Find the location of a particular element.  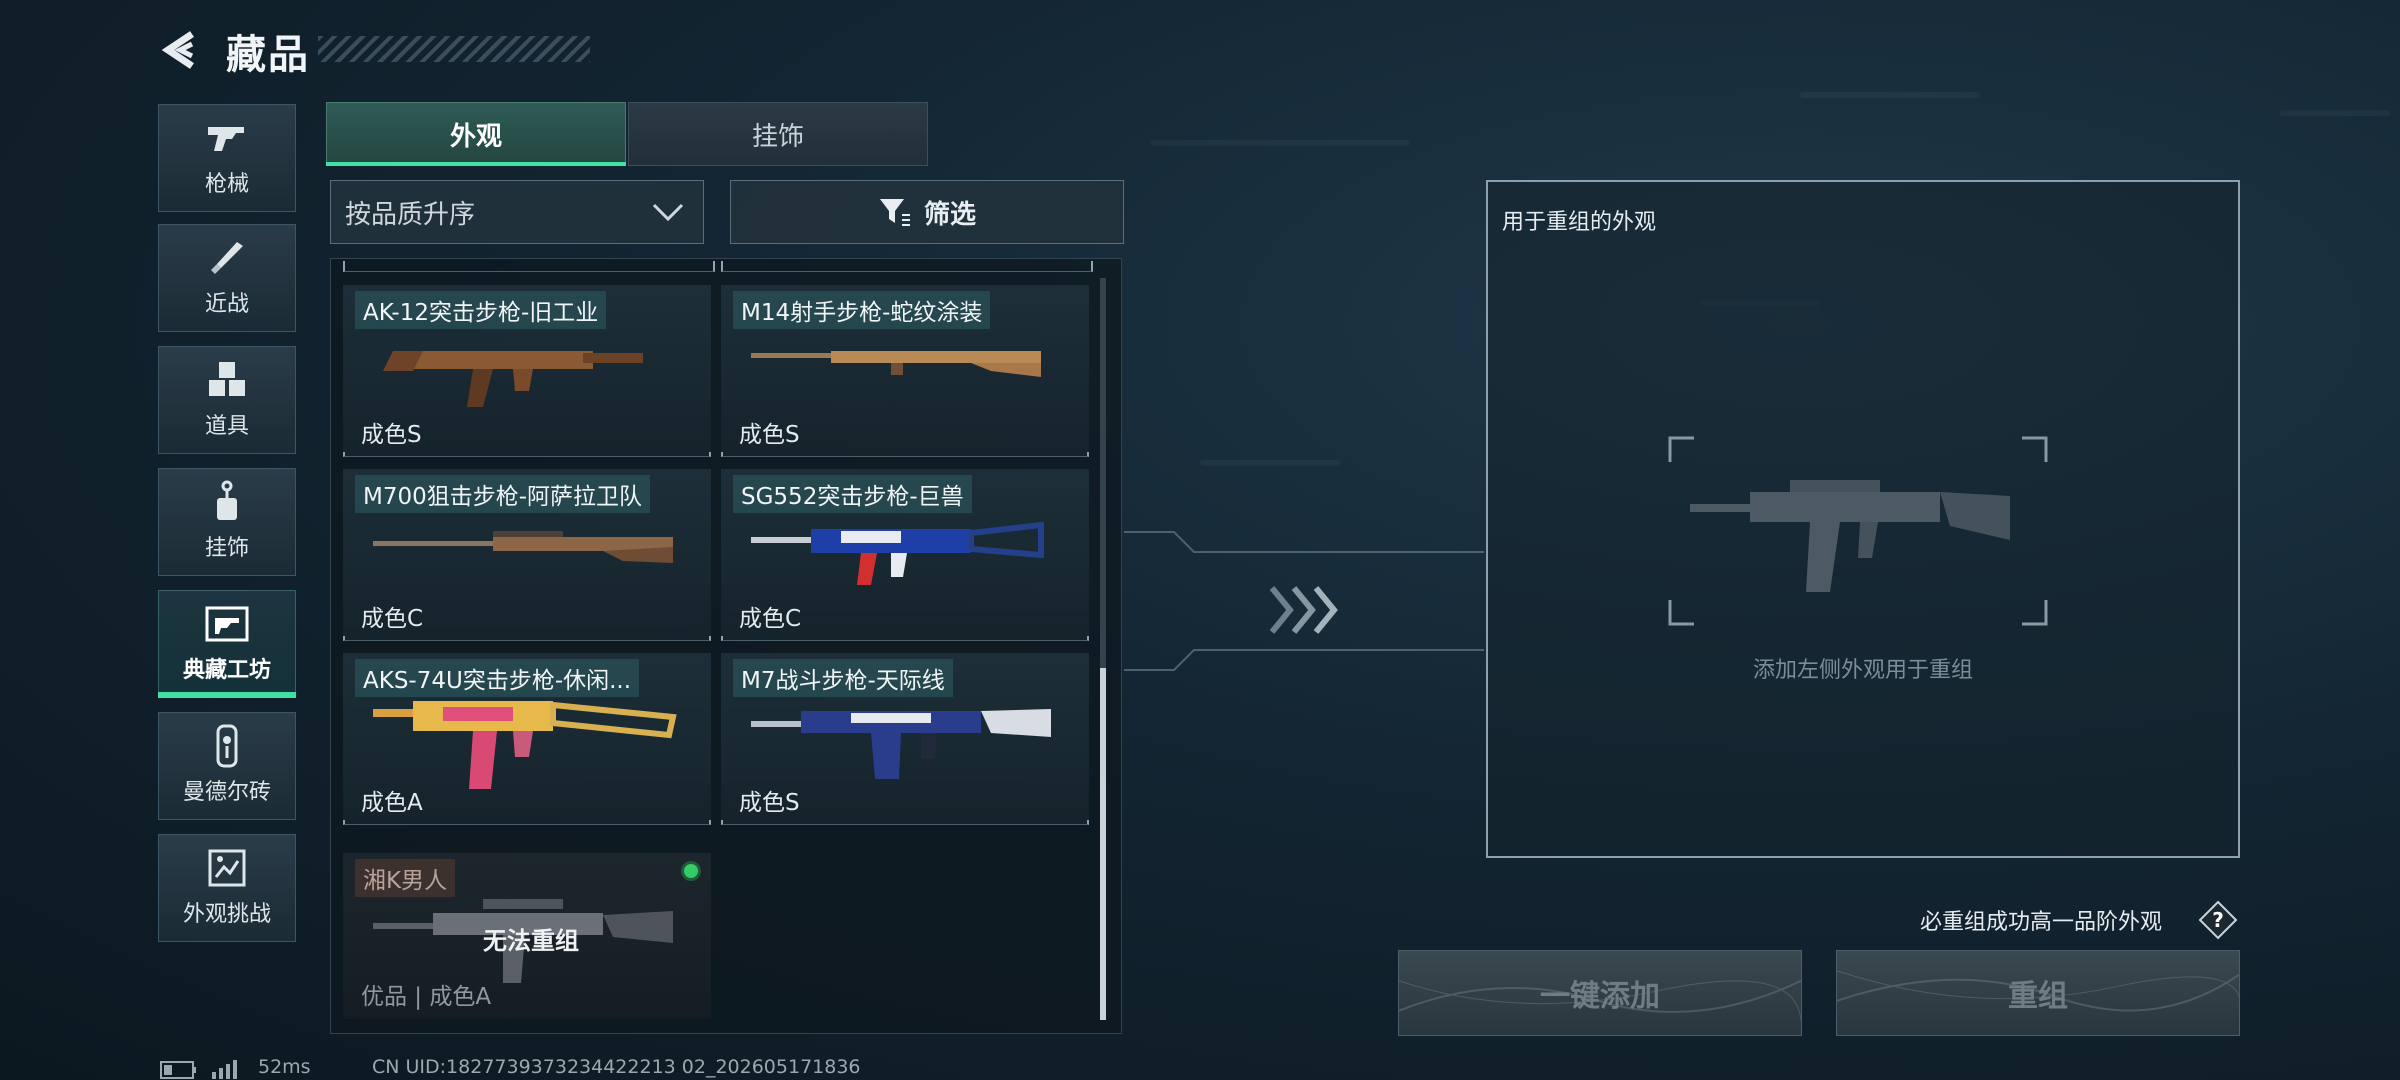

sidebar-item-melee: 近战 is located at coordinates (227, 278).